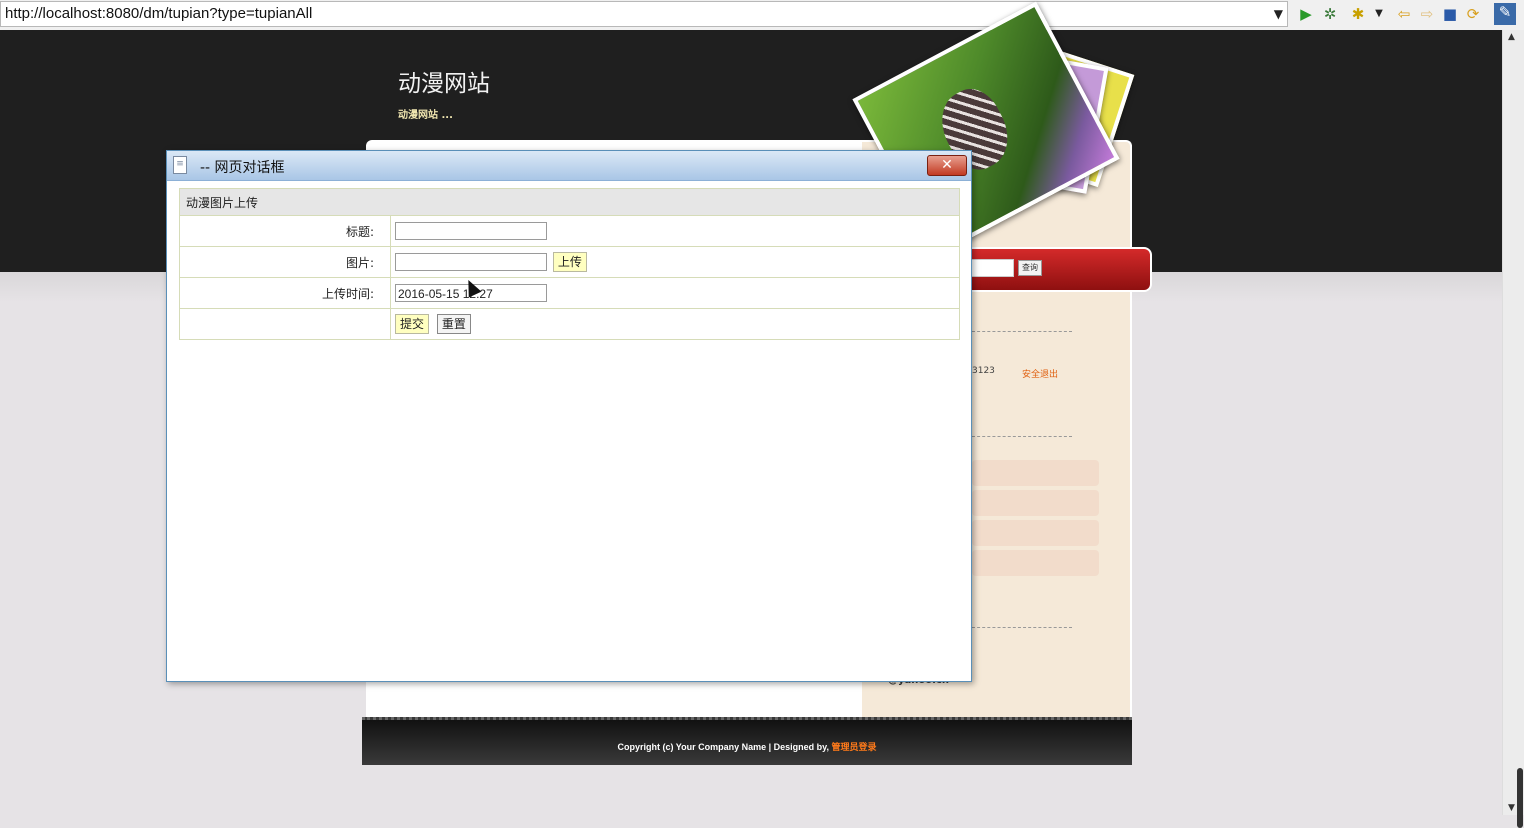  What do you see at coordinates (569, 202) in the screenshot?
I see `form-header: 动漫图片上传` at bounding box center [569, 202].